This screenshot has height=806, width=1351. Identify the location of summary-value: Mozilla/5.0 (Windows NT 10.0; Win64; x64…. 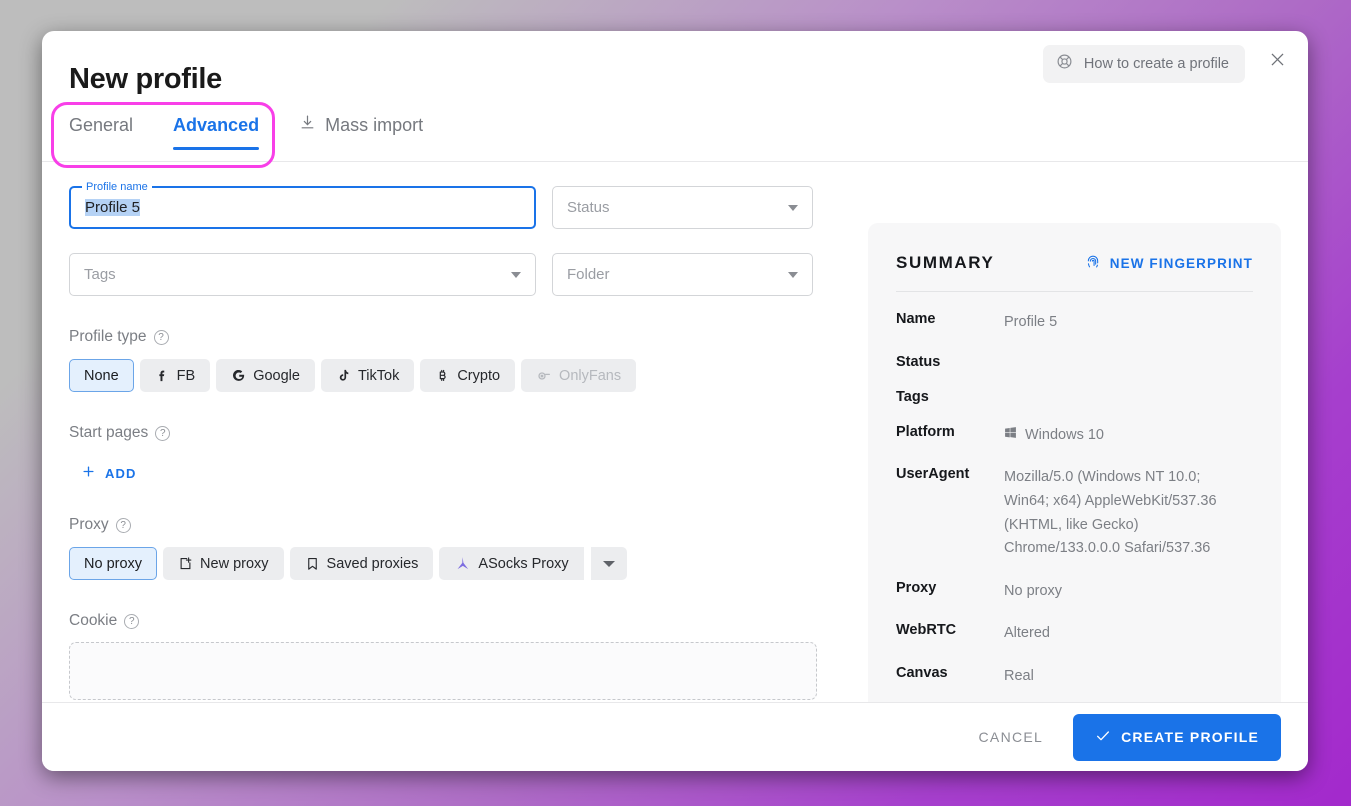
(1110, 513).